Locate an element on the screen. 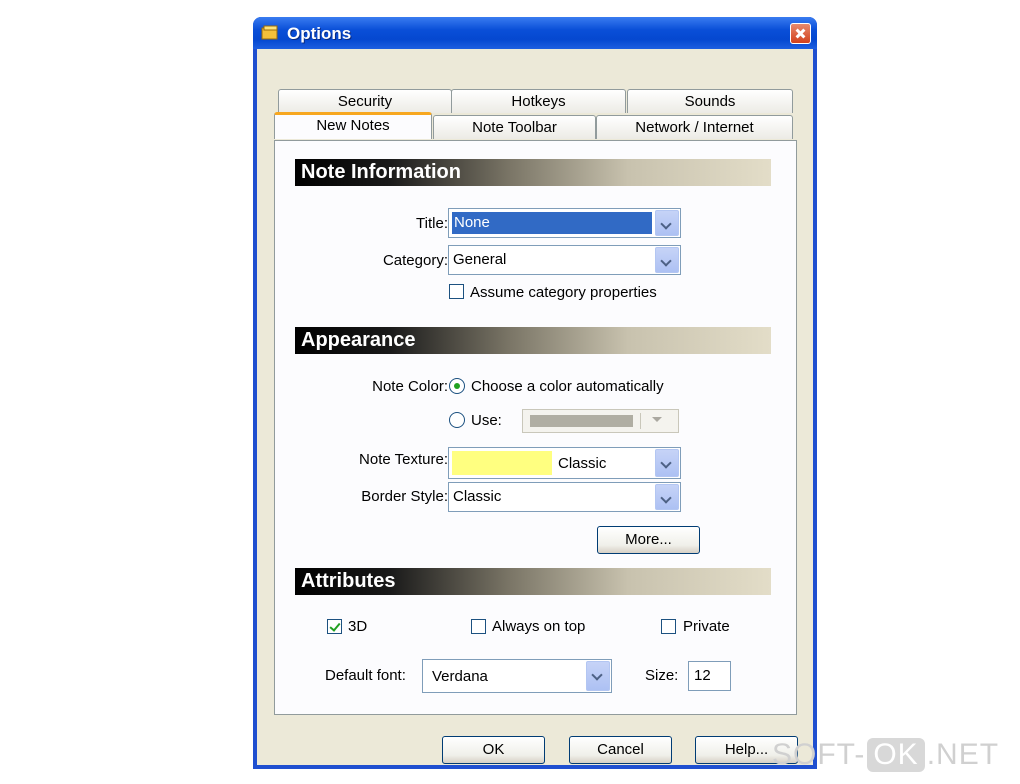  use-color-label: Use: is located at coordinates (486, 420).